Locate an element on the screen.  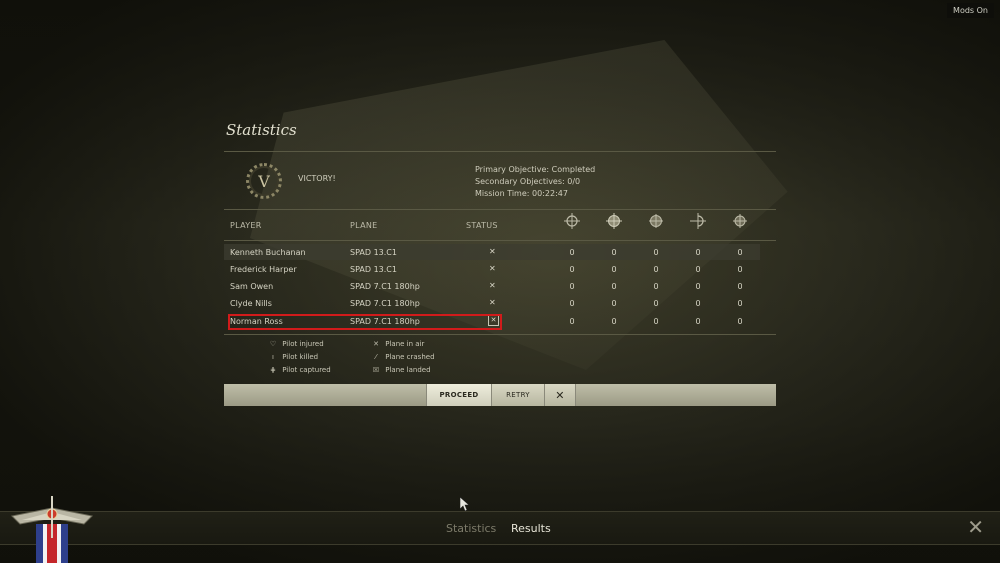
column-player: PLAYER is located at coordinates (246, 225).